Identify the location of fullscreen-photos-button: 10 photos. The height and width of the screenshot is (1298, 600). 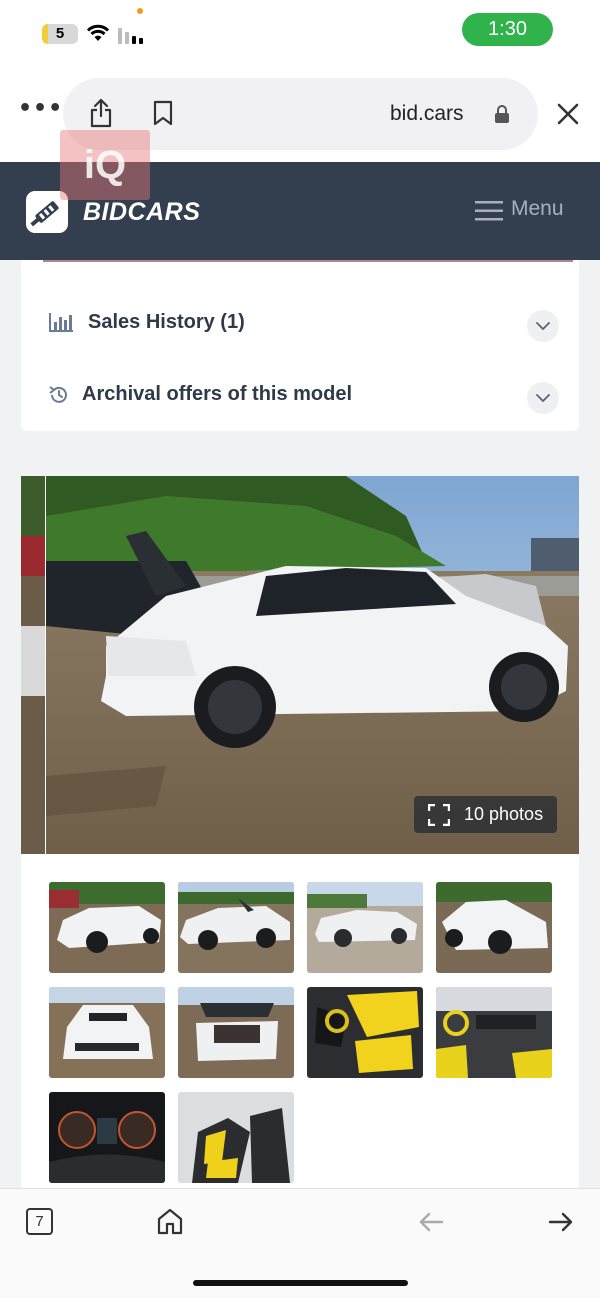
(485, 814).